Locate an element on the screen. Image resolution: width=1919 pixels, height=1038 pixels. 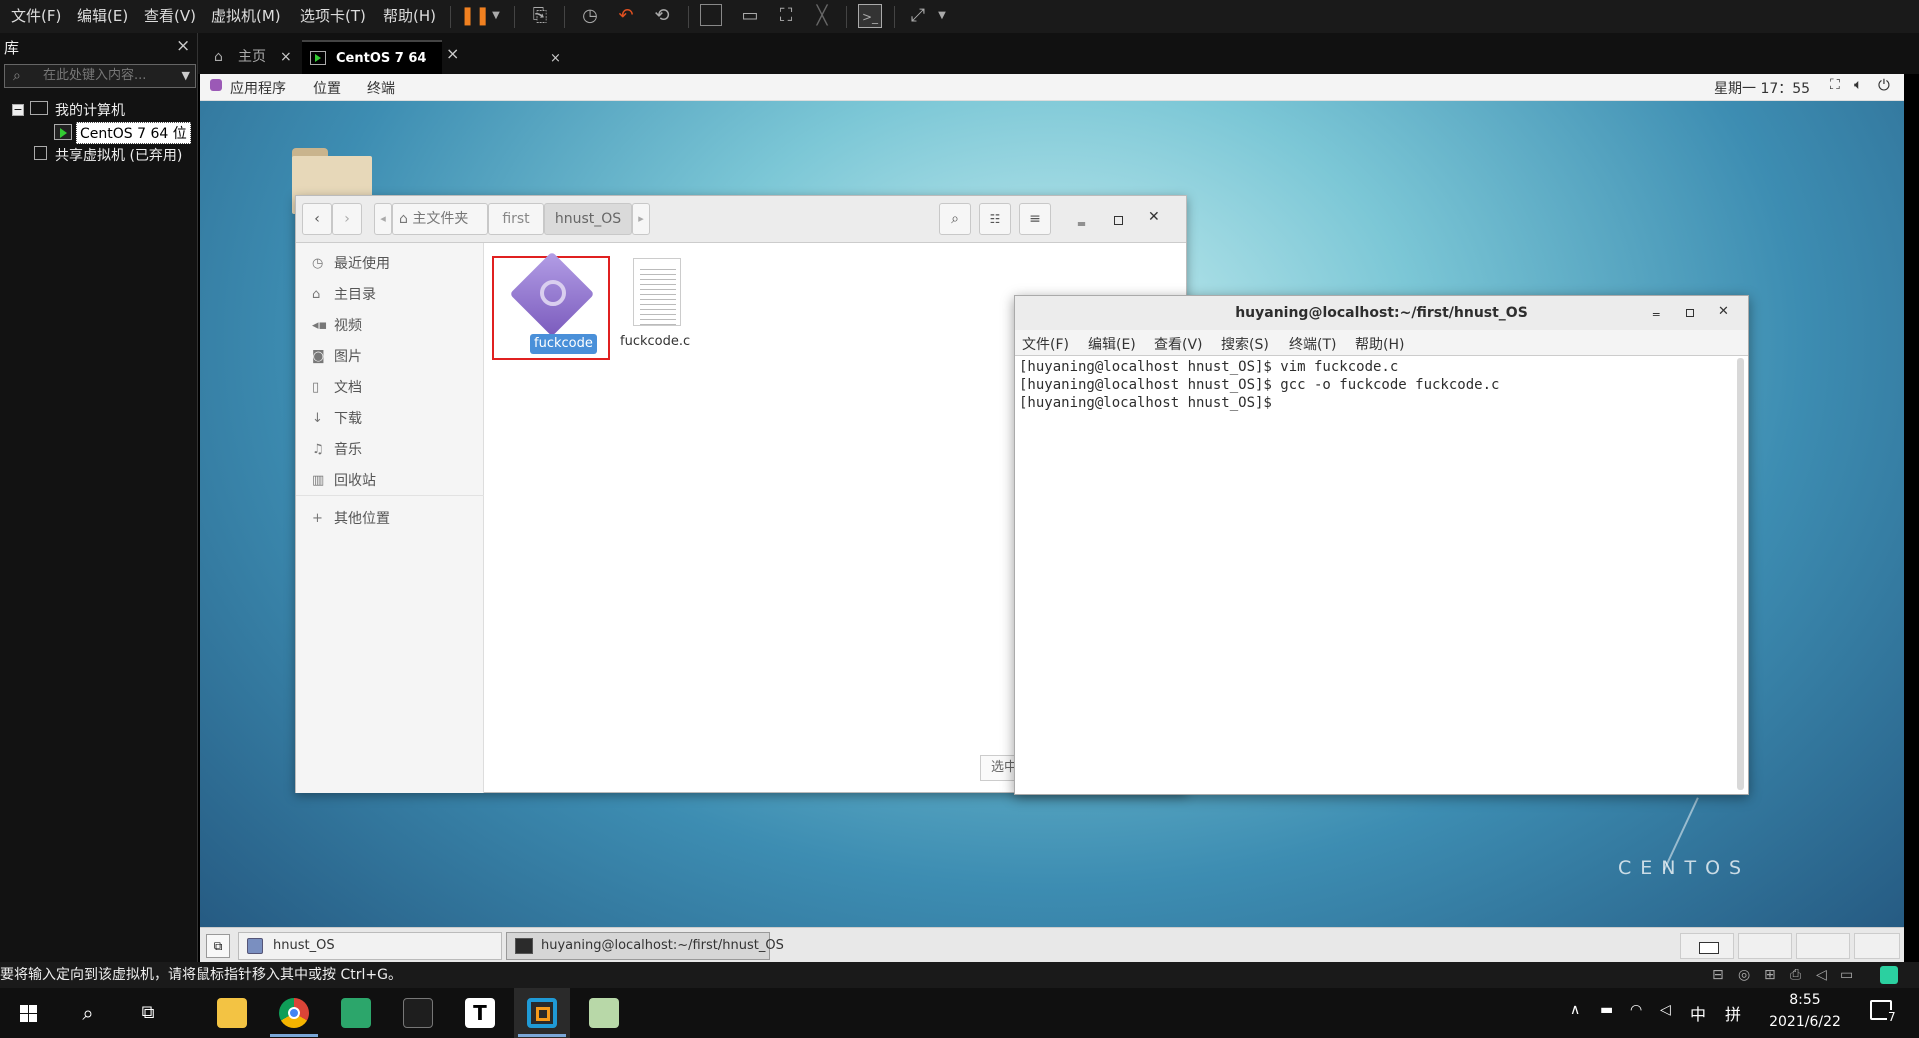
terminal-maximize-button is located at coordinates (1690, 313).